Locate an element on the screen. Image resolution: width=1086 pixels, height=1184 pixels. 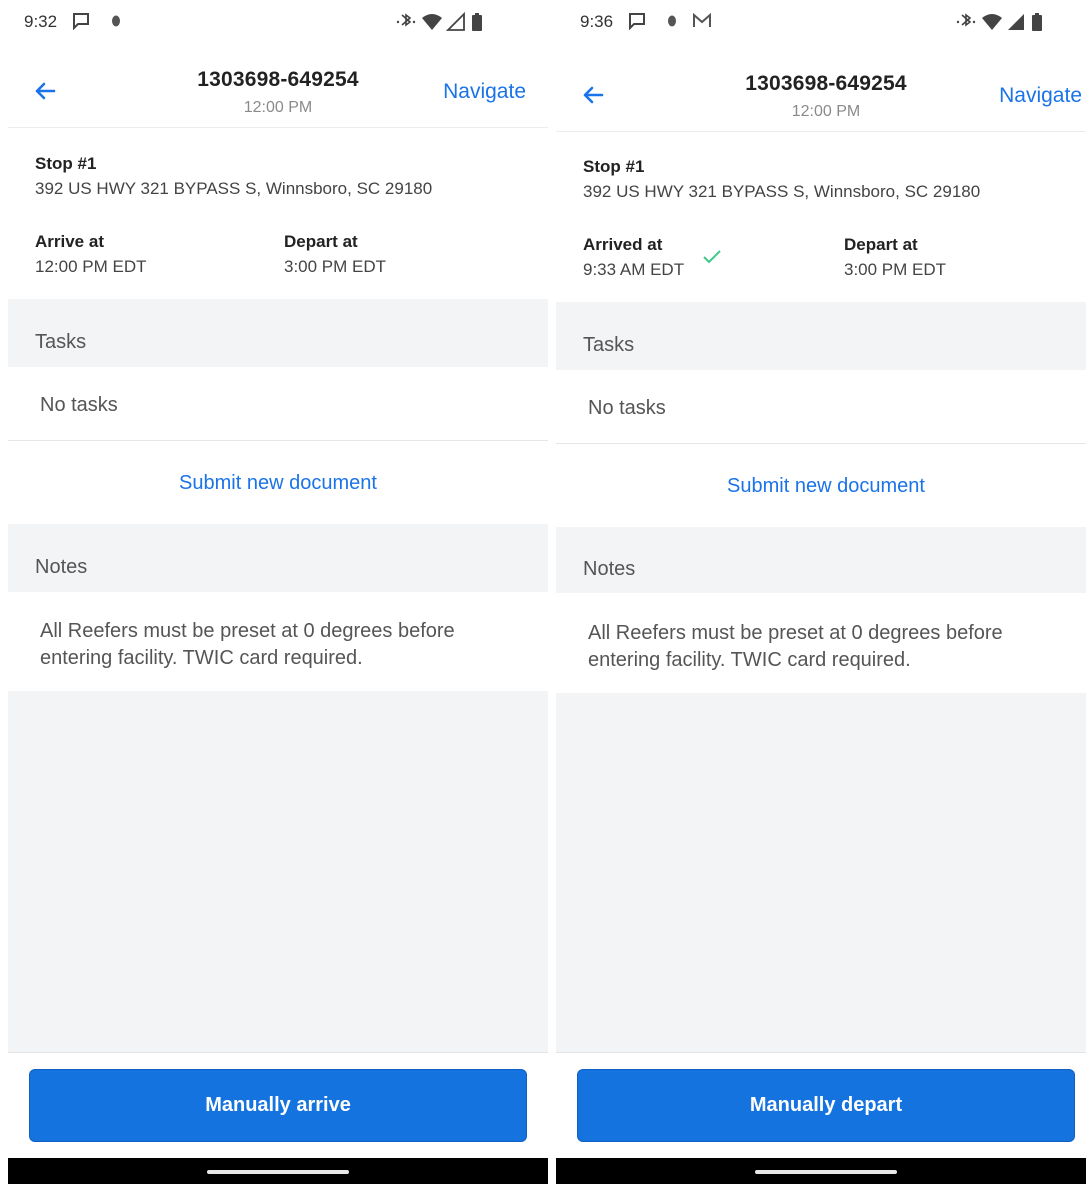
manually-depart-button: Manually depart is located at coordinates (826, 1105).